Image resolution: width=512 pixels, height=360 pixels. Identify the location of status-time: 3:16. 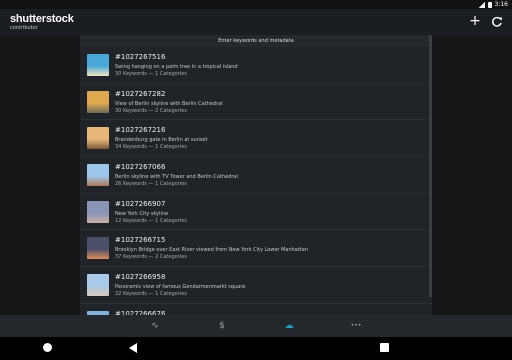
(501, 4).